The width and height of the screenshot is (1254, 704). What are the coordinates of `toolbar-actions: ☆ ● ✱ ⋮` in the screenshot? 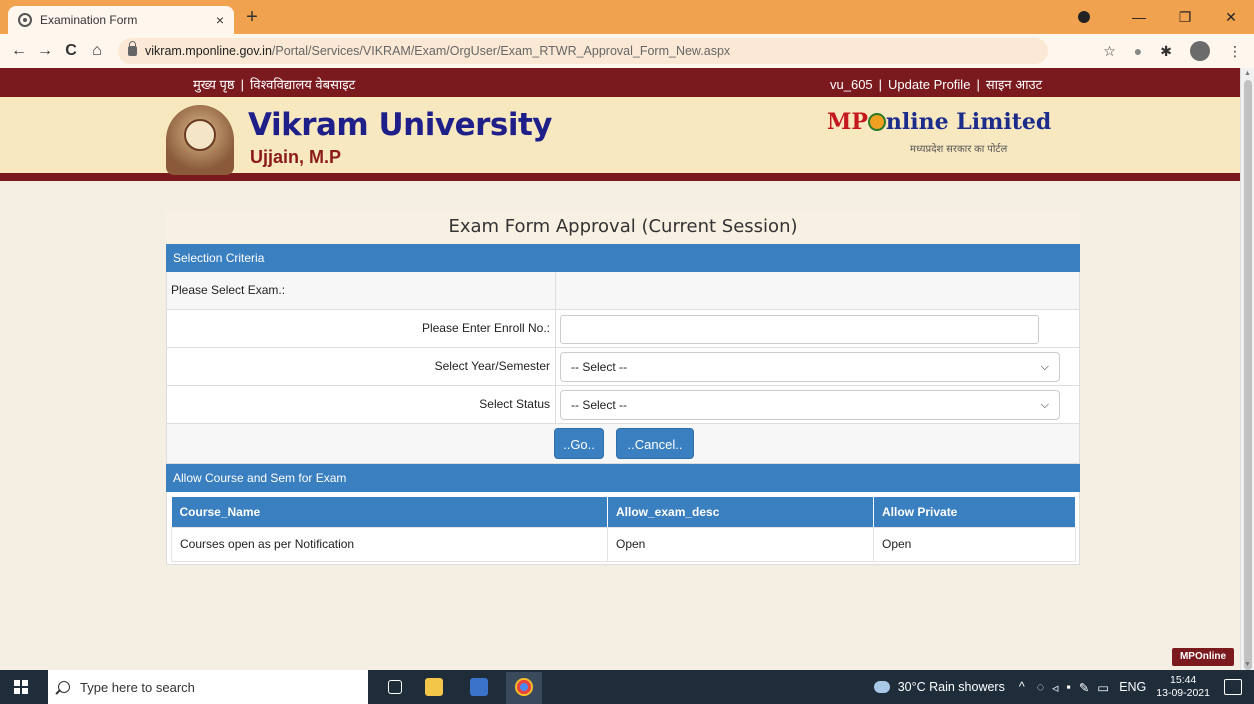 It's located at (1172, 51).